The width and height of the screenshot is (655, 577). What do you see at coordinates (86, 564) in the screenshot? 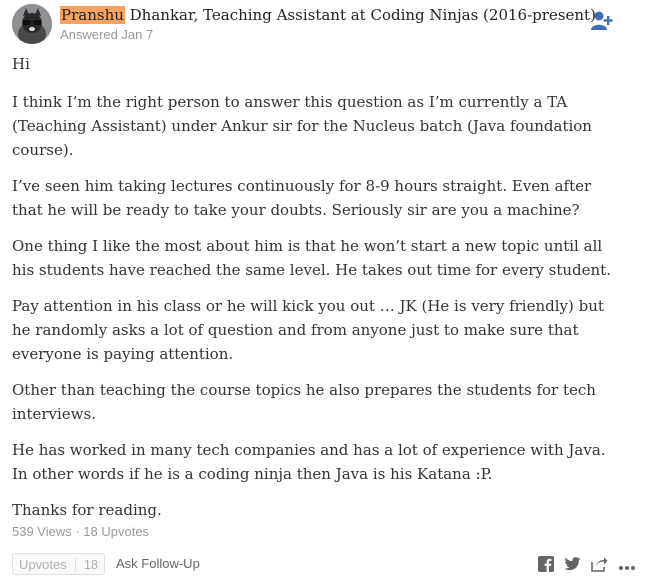
I see `upvote-count: 18` at bounding box center [86, 564].